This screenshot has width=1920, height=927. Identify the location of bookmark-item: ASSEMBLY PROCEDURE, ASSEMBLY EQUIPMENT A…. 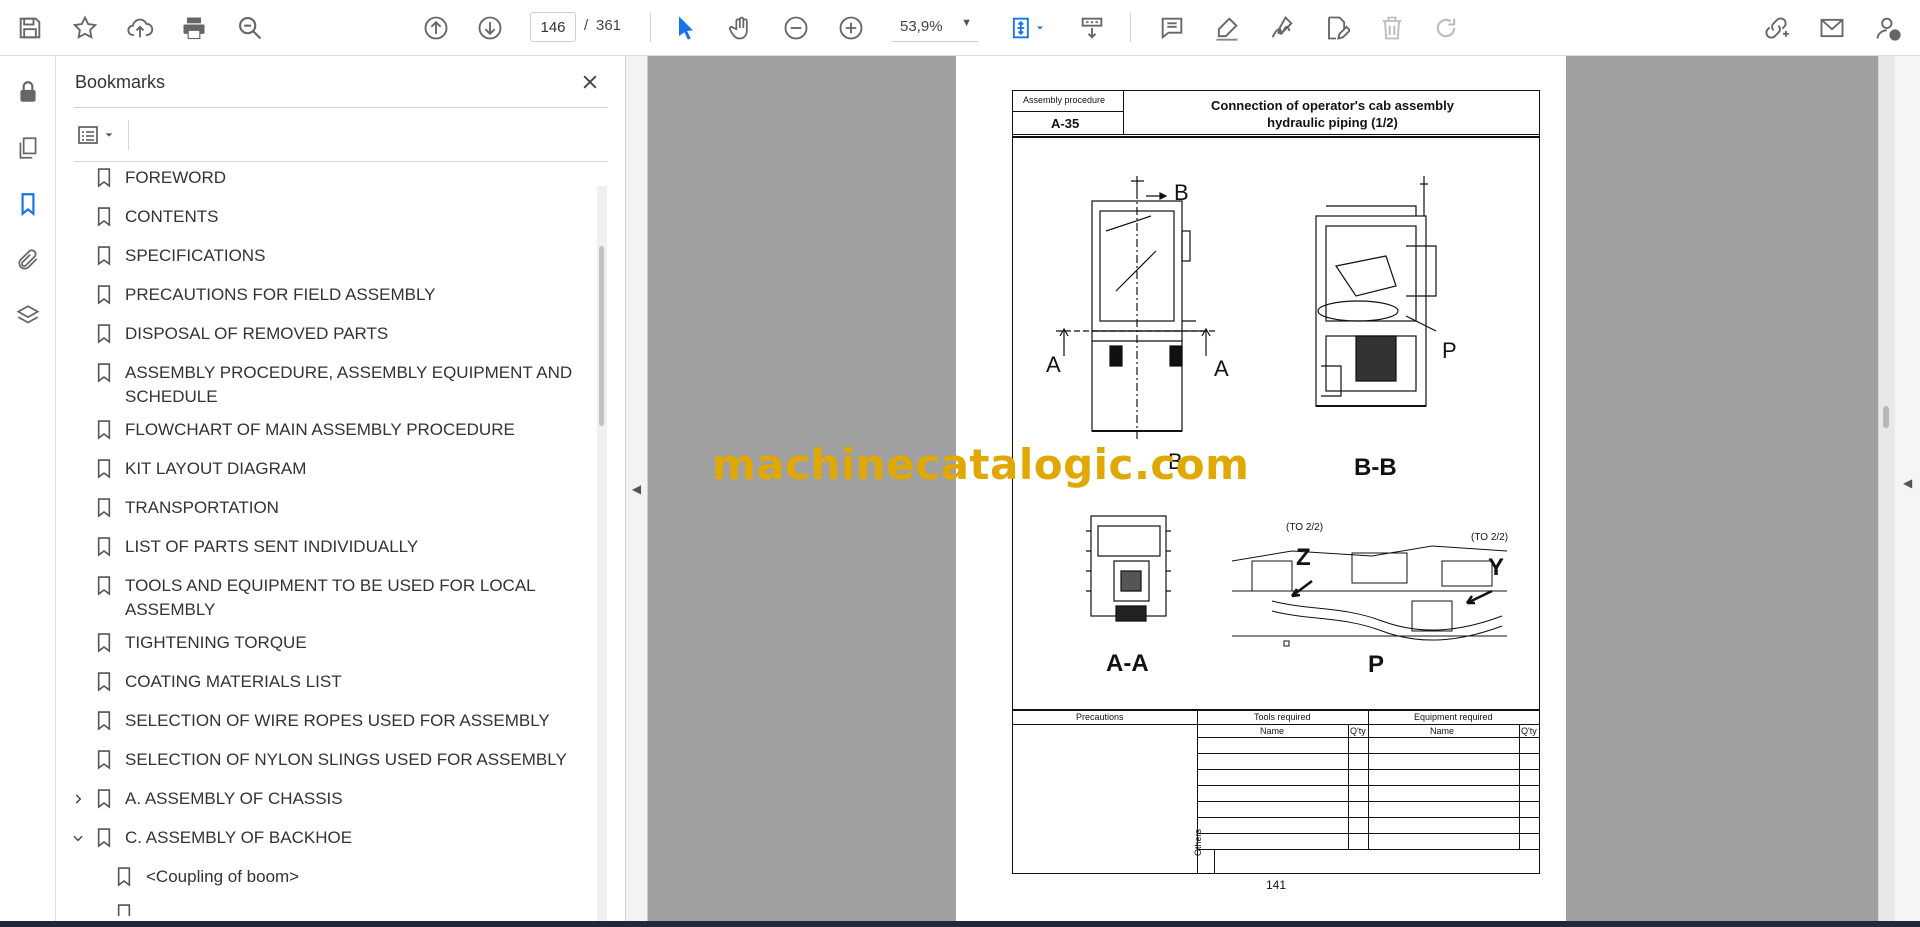
(324, 387).